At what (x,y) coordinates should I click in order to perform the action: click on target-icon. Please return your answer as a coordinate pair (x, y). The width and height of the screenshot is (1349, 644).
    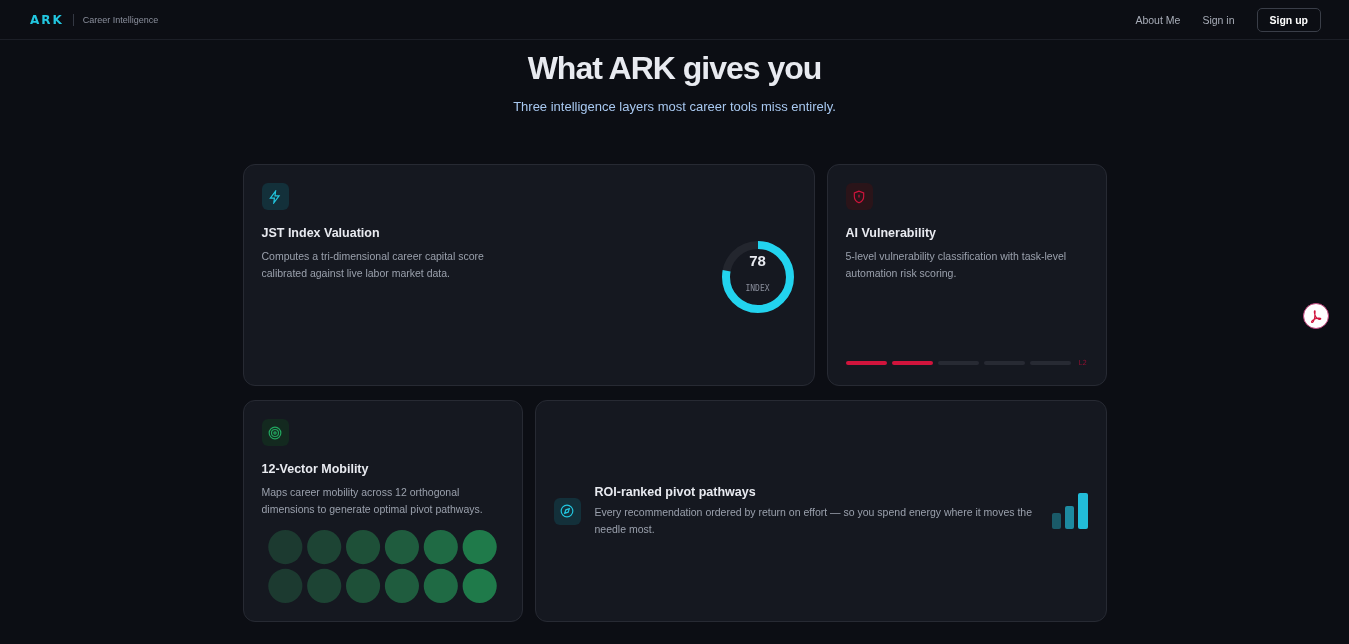
    Looking at the image, I should click on (275, 432).